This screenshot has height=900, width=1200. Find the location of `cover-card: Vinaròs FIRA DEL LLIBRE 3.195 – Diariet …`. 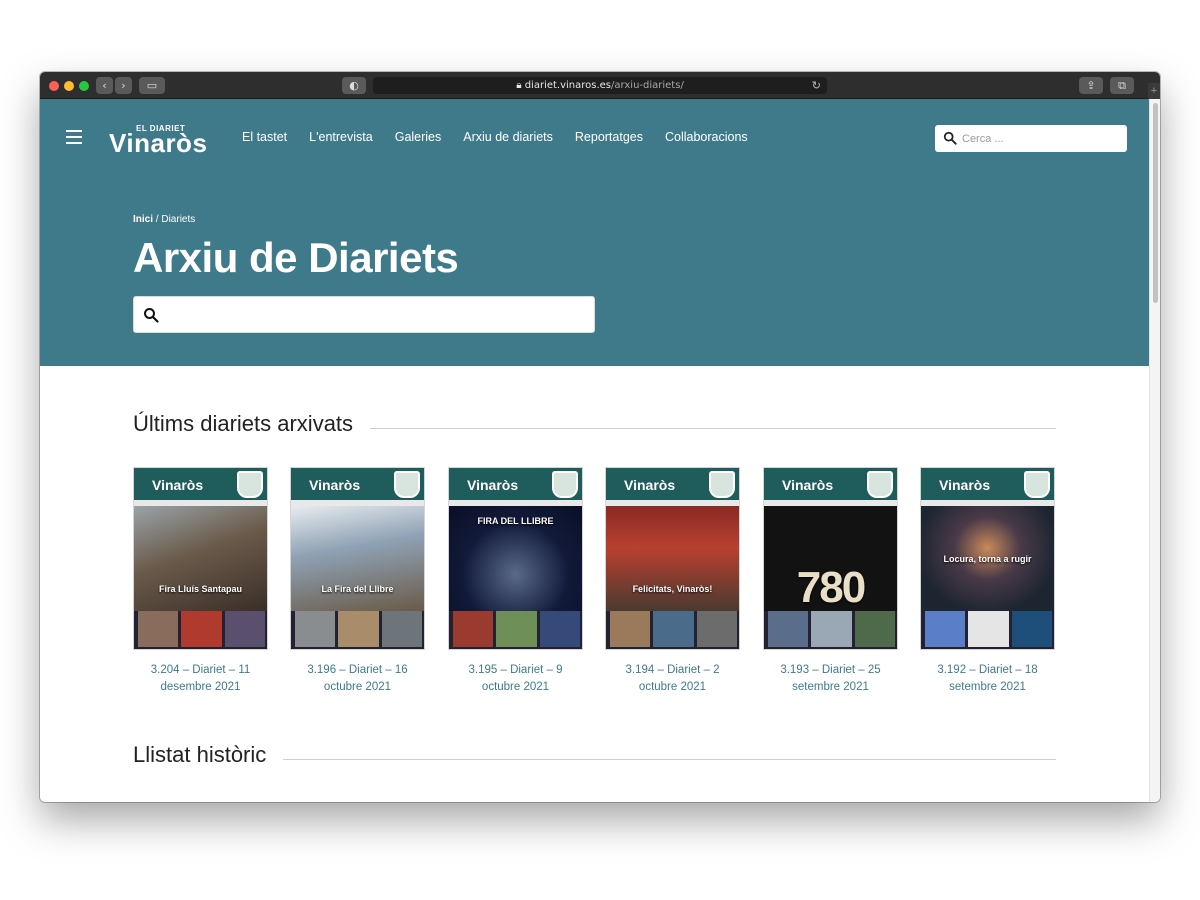

cover-card: Vinaròs FIRA DEL LLIBRE 3.195 – Diariet … is located at coordinates (515, 581).